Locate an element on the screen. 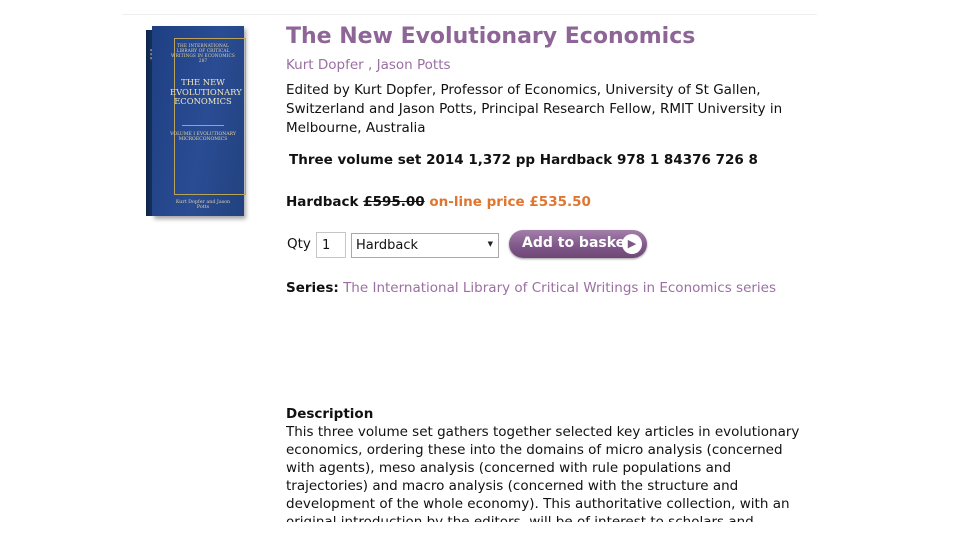 The image size is (960, 540). online-price: on-line price £535.50 is located at coordinates (510, 202).